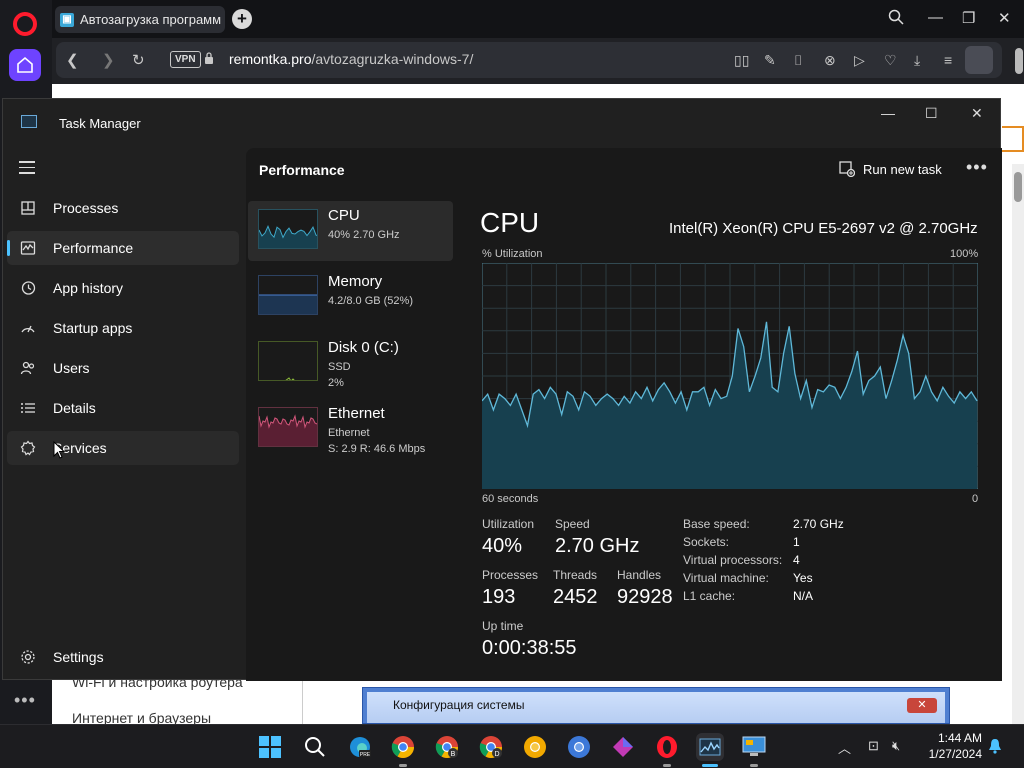 The width and height of the screenshot is (1024, 768). I want to click on adblock-icon: ⊗, so click(830, 60).